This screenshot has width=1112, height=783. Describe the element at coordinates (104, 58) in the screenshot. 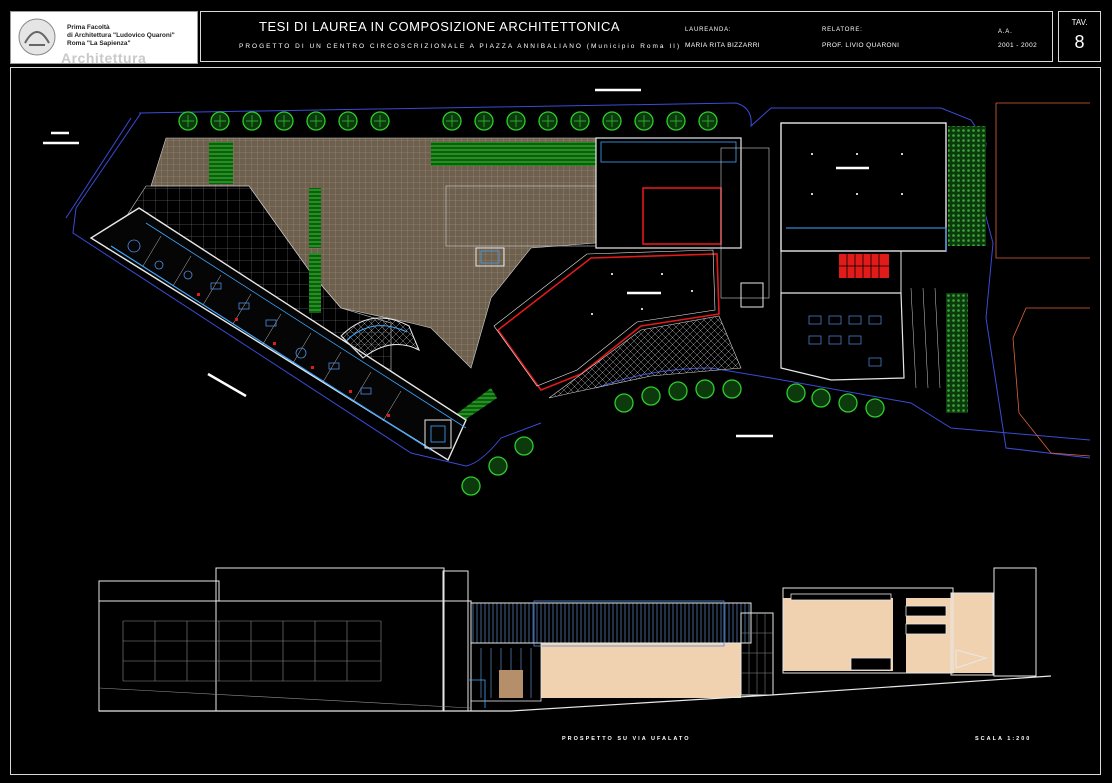

I see `faculty-wordmark: Architettura` at that location.